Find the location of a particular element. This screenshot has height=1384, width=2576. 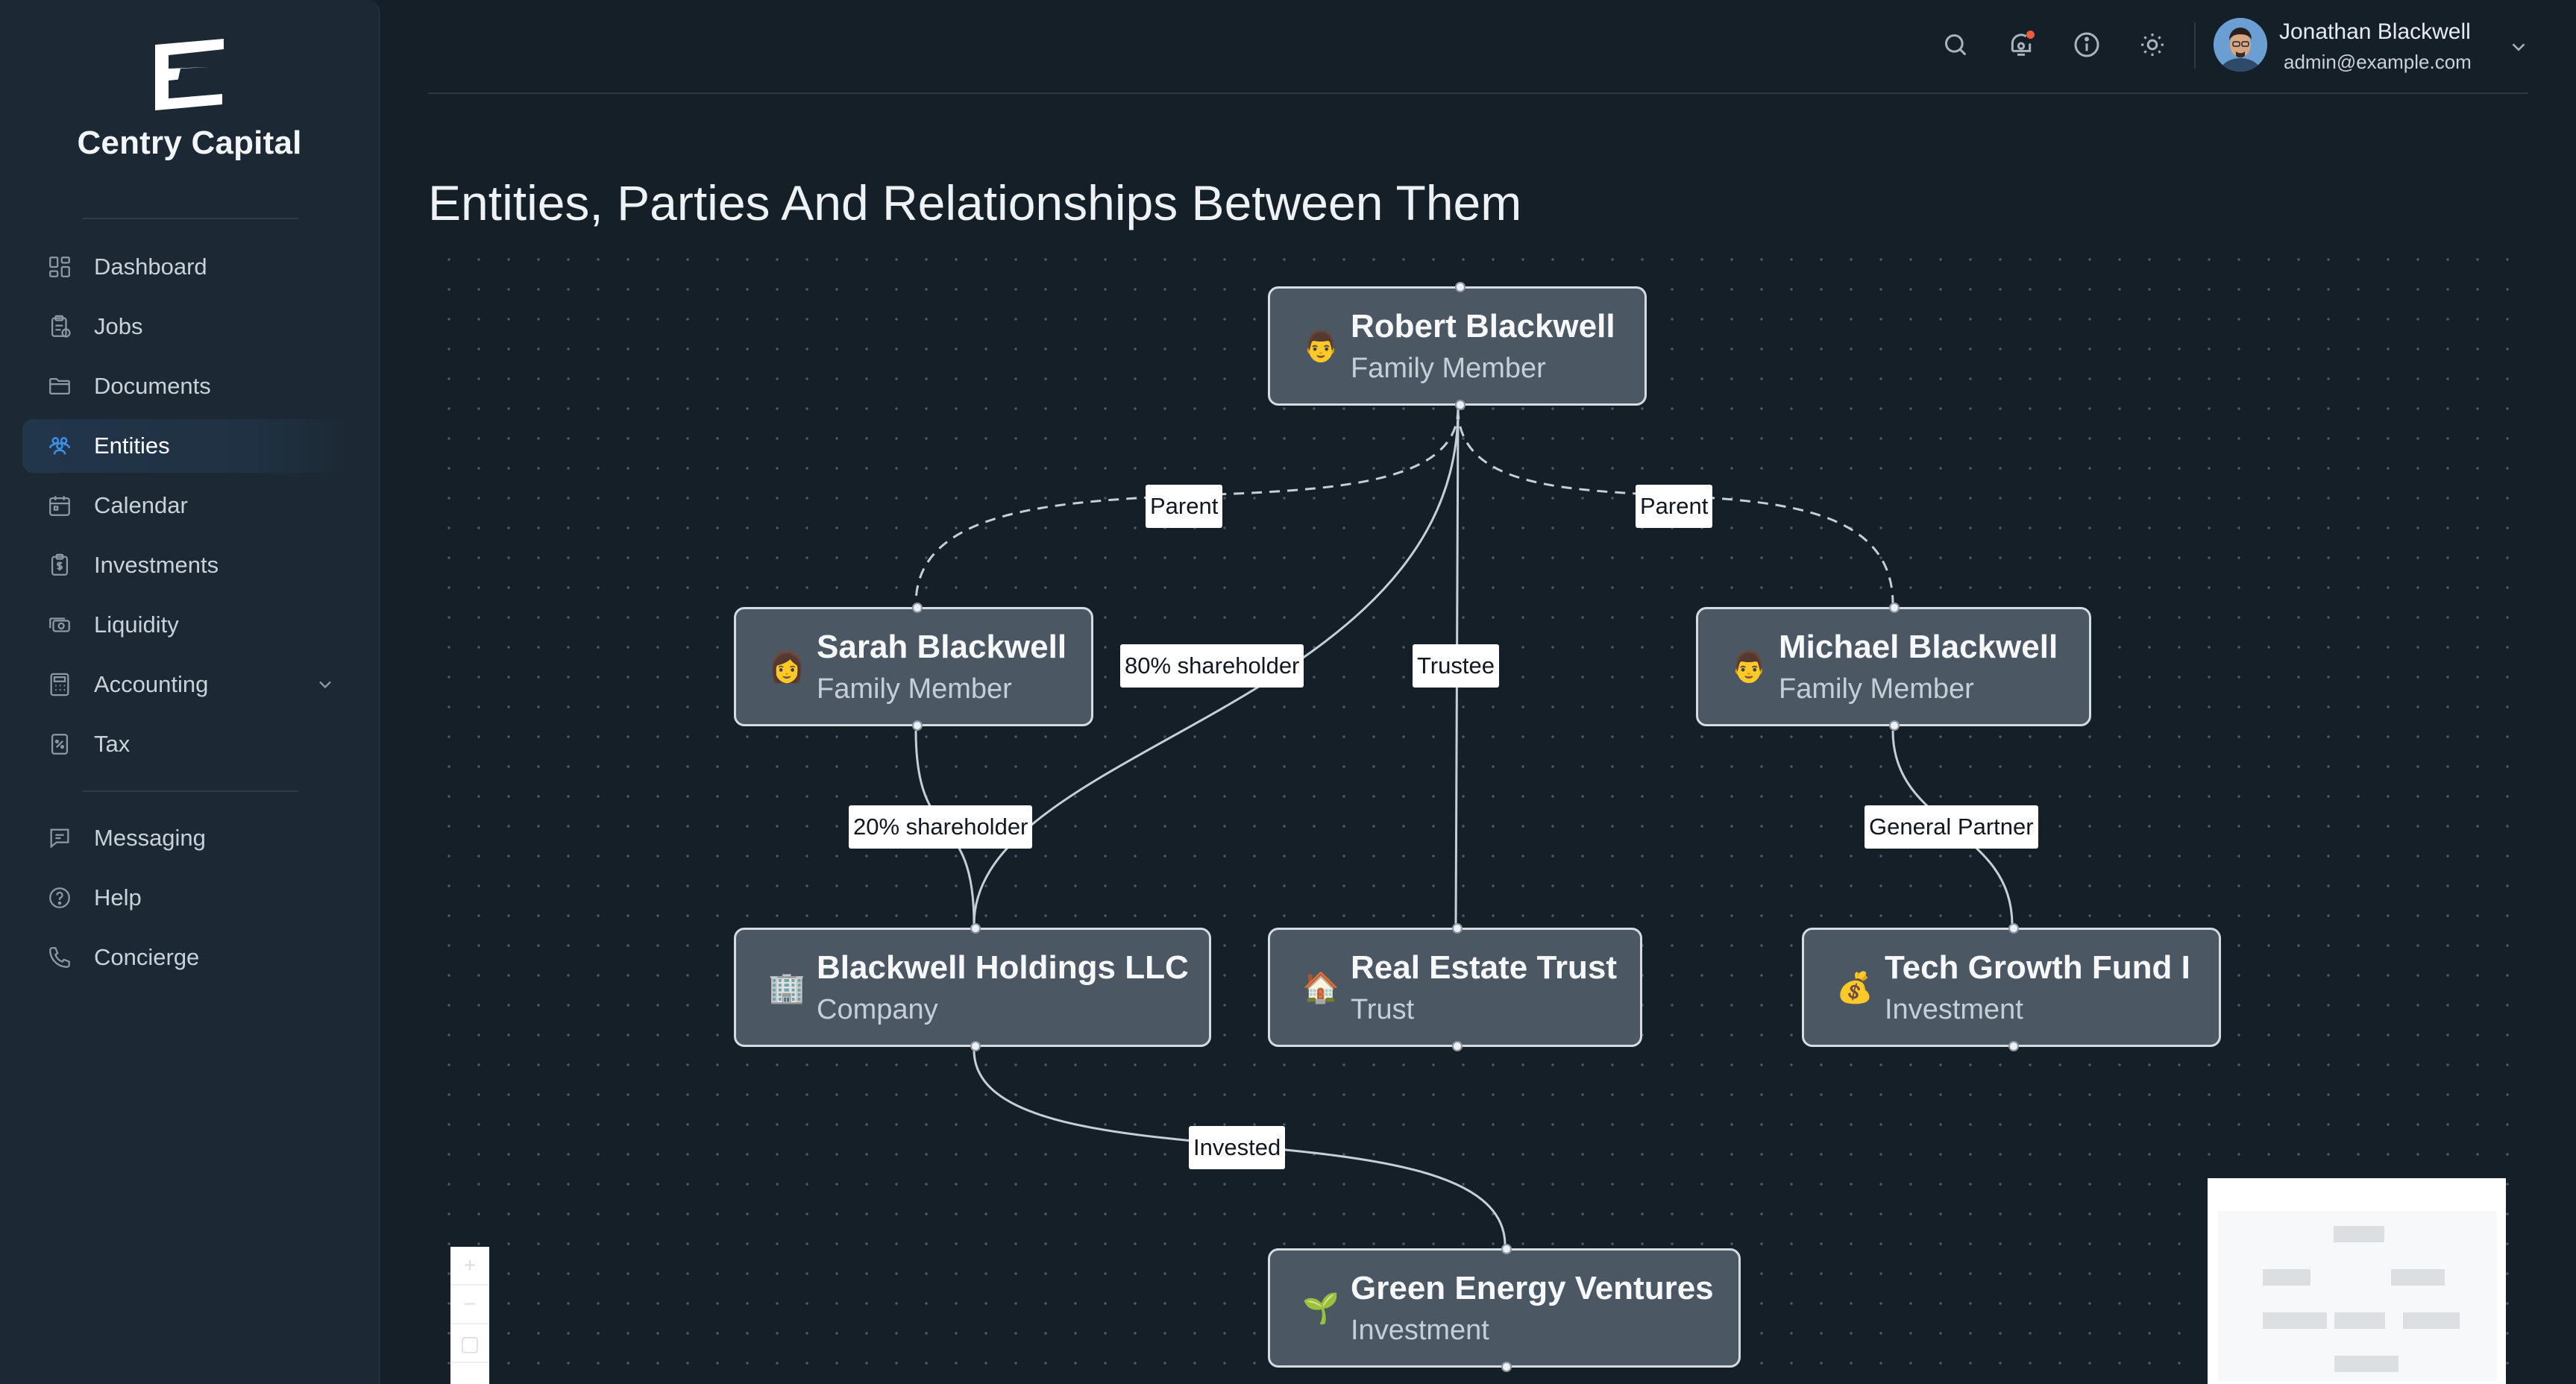

minus-icon: − is located at coordinates (470, 1303).